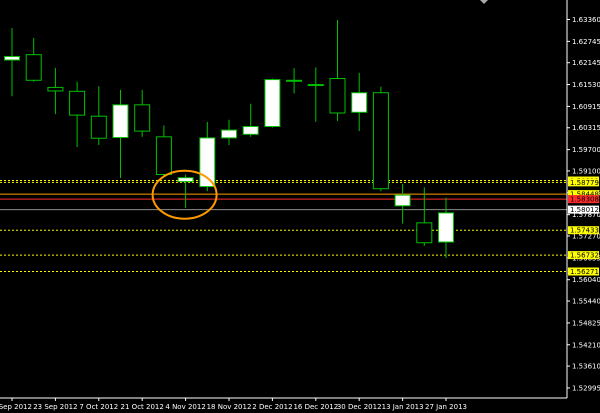 The height and width of the screenshot is (413, 600). Describe the element at coordinates (586, 128) in the screenshot. I see `price-tick-label: 1.60315` at that location.